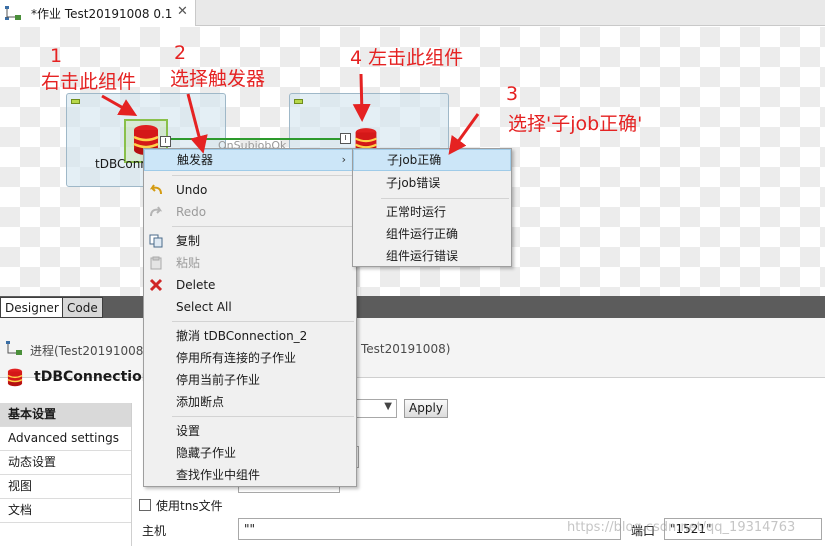 The width and height of the screenshot is (825, 546). What do you see at coordinates (412, 13) in the screenshot?
I see `editor-tab-bar: *作业 Test20191008 0.1 ✕` at bounding box center [412, 13].